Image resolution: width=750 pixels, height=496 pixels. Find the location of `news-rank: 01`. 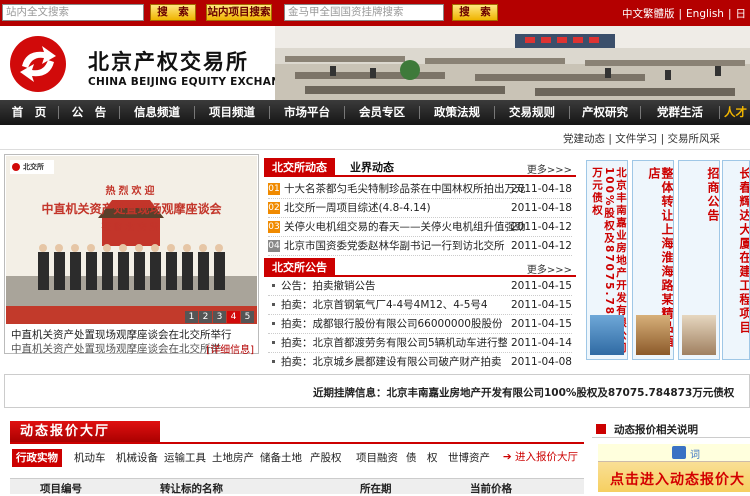

news-rank: 01 is located at coordinates (274, 189).